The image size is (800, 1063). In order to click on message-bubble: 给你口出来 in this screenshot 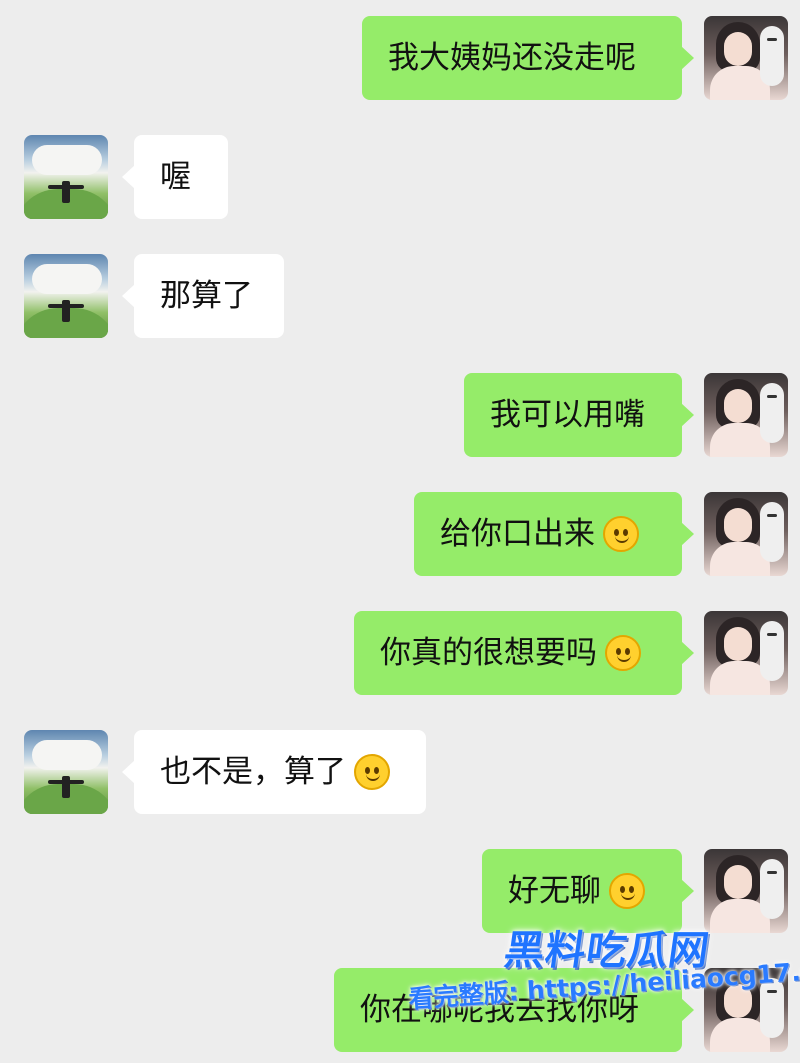, I will do `click(554, 534)`.